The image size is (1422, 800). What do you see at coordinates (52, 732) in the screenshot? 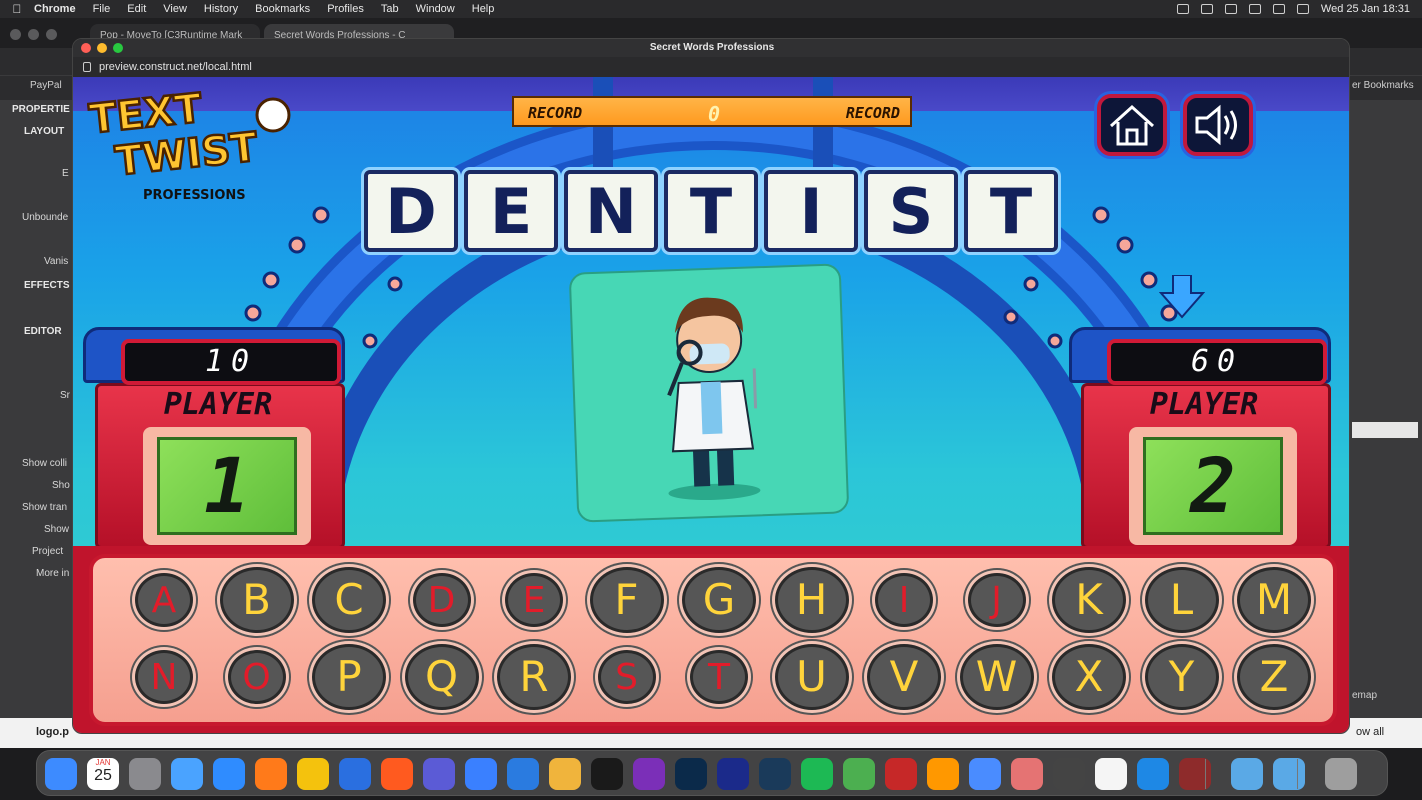
I see `download-file: logo.p` at bounding box center [52, 732].